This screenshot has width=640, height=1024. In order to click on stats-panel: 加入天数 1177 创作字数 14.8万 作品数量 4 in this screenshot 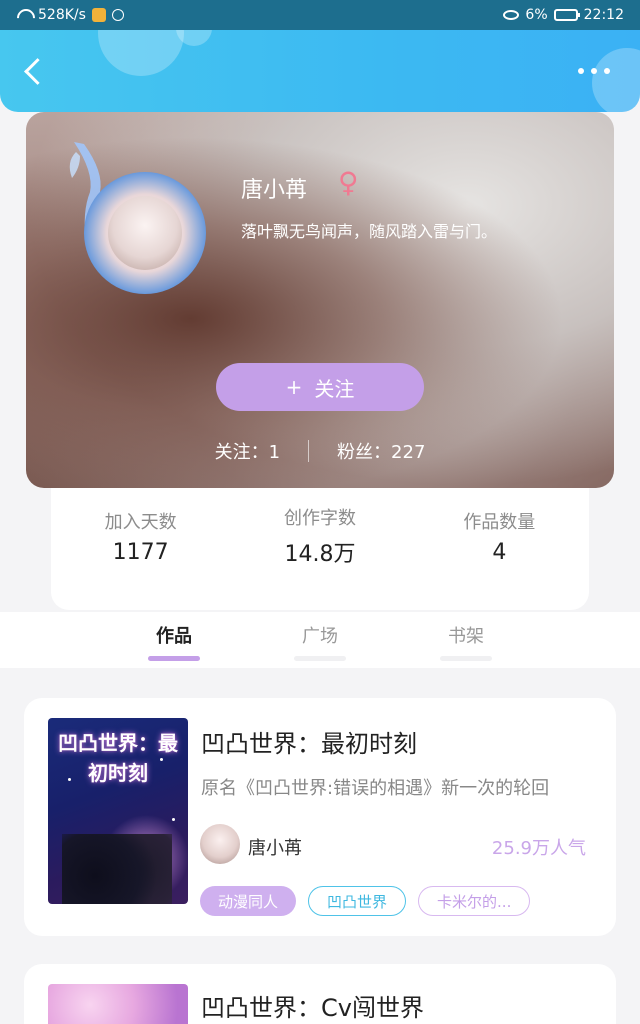, I will do `click(320, 549)`.